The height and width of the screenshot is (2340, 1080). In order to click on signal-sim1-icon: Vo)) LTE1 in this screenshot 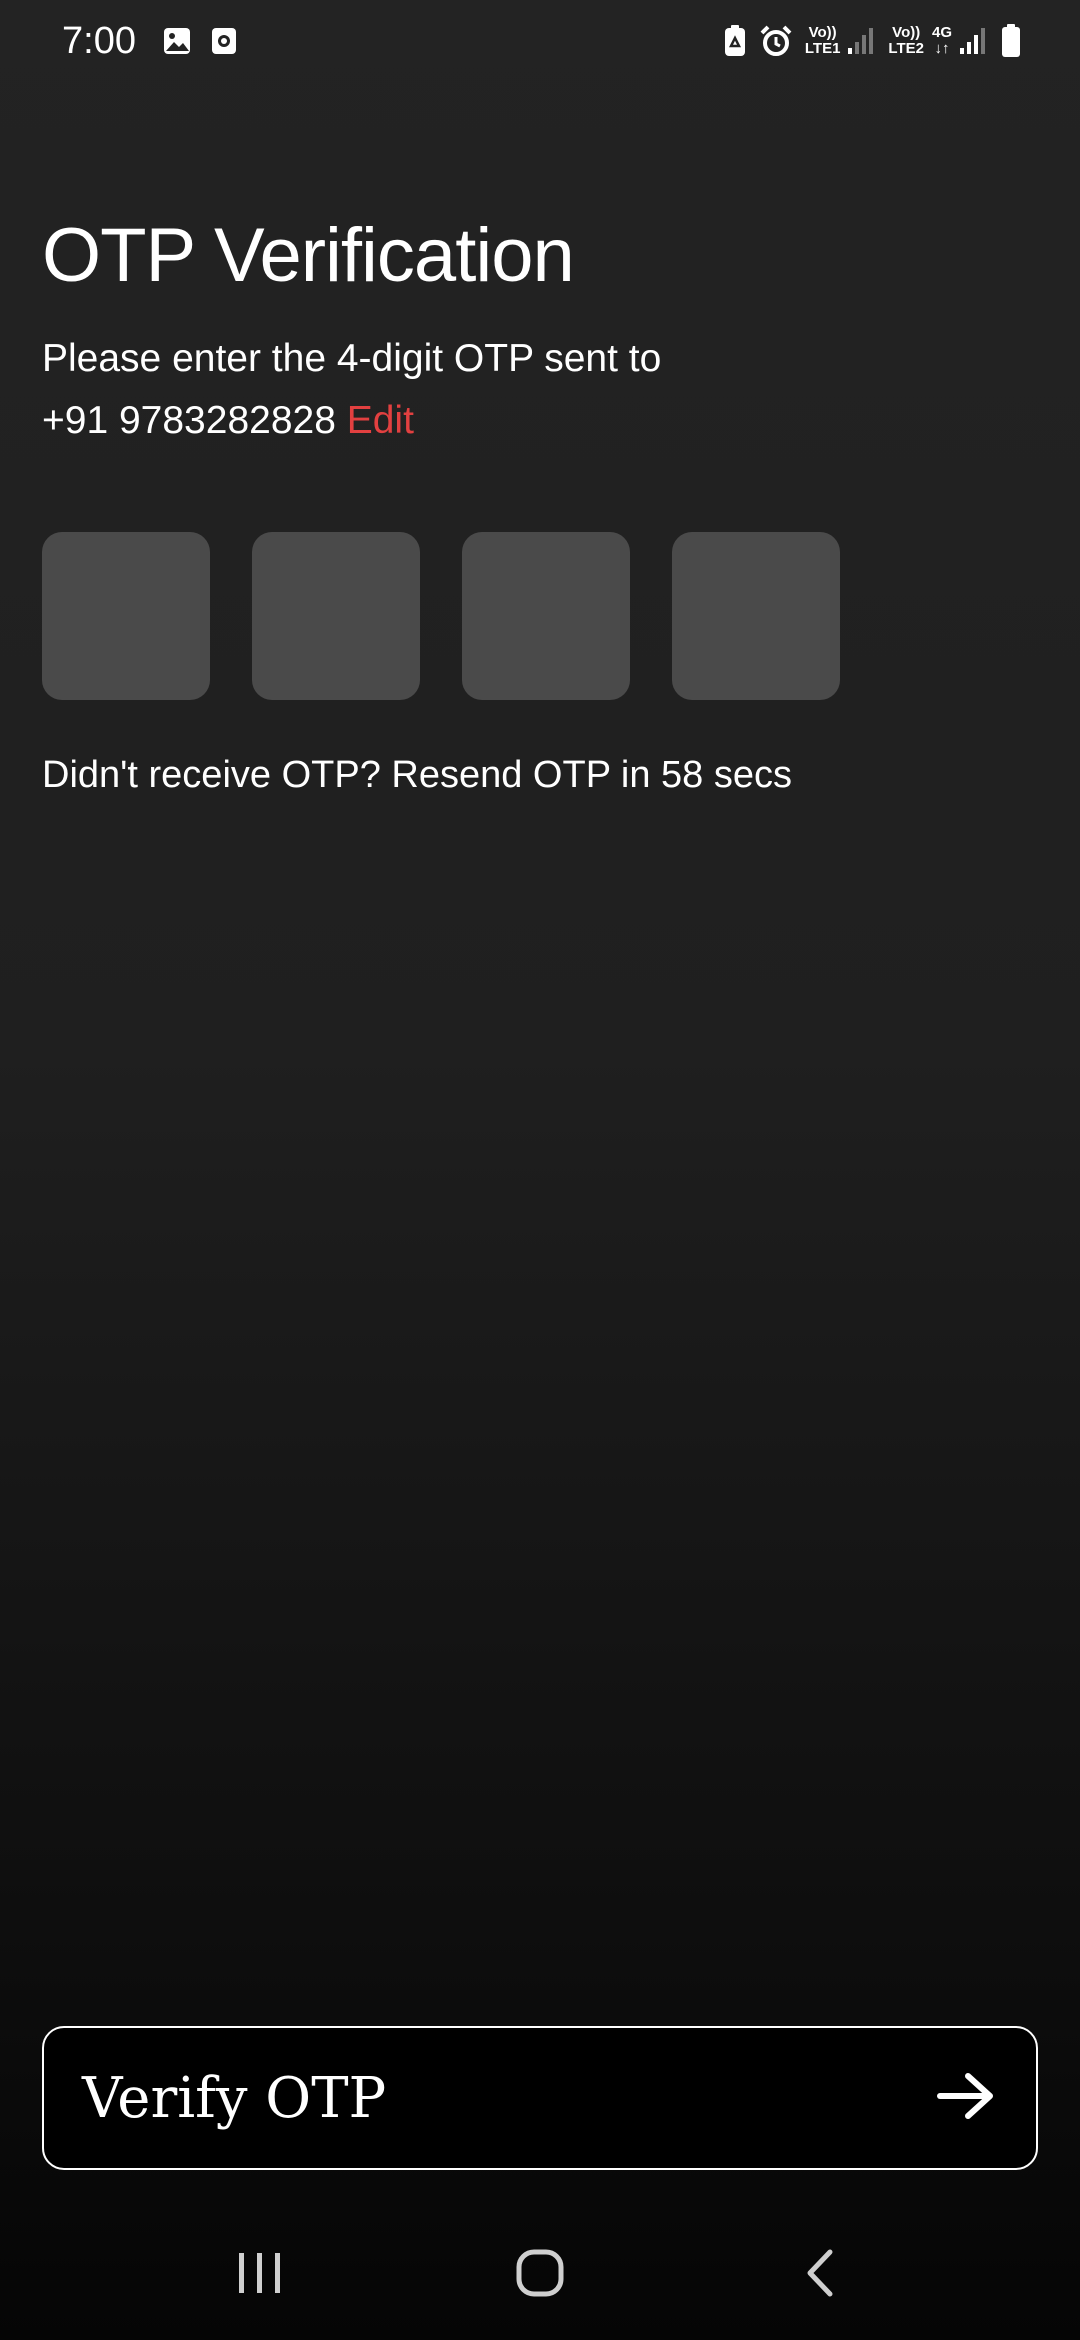, I will do `click(841, 41)`.